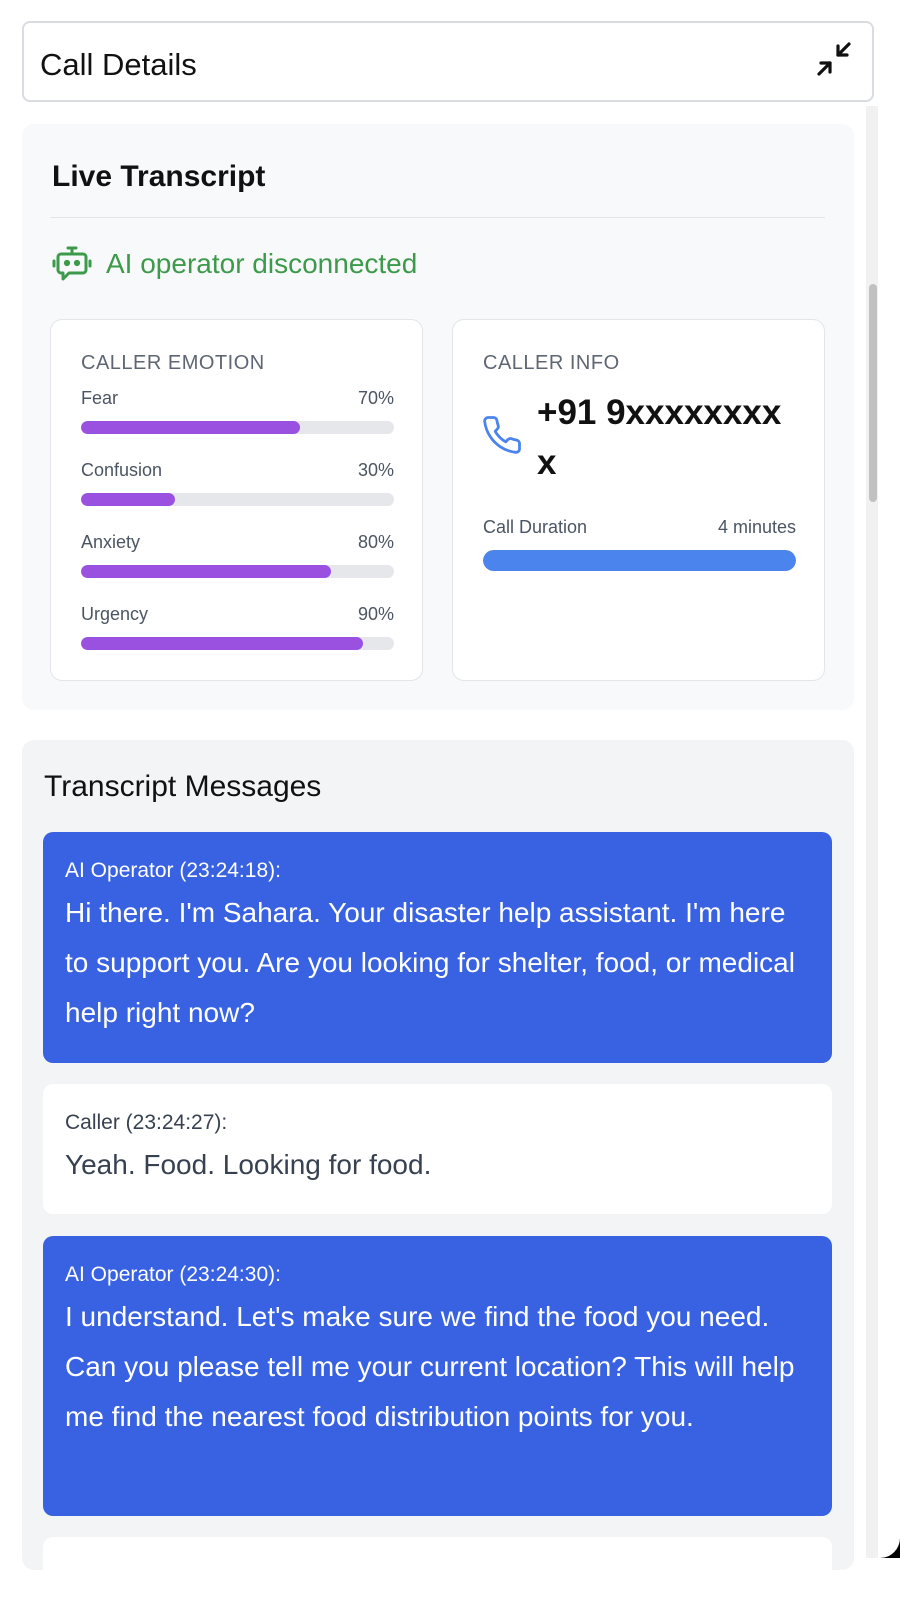 This screenshot has height=1597, width=900. I want to click on emotion-value: 70%, so click(375, 398).